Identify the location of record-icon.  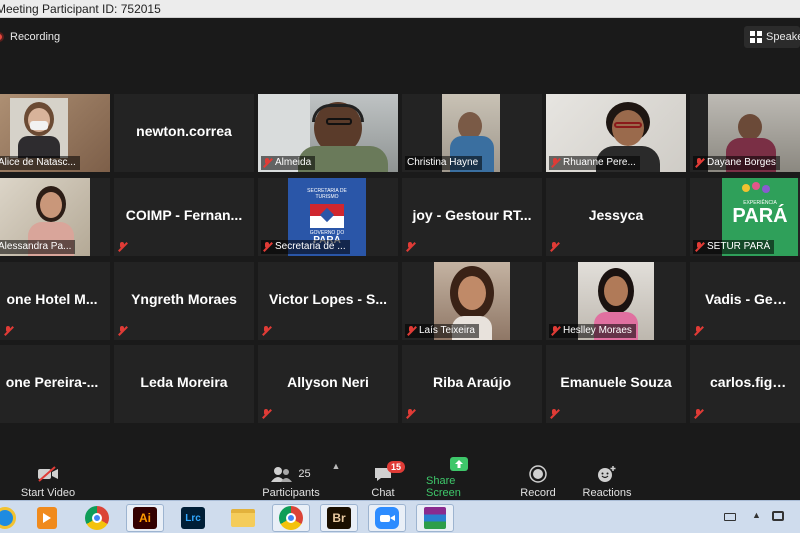
(538, 474).